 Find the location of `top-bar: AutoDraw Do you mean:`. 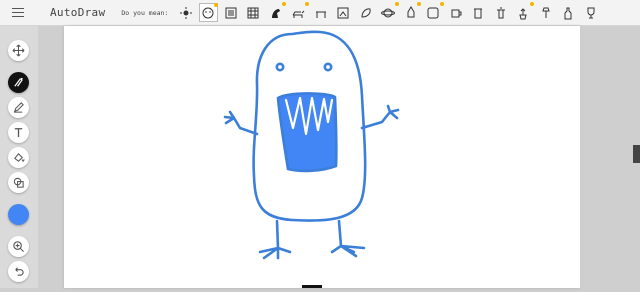

top-bar: AutoDraw Do you mean: is located at coordinates (320, 13).